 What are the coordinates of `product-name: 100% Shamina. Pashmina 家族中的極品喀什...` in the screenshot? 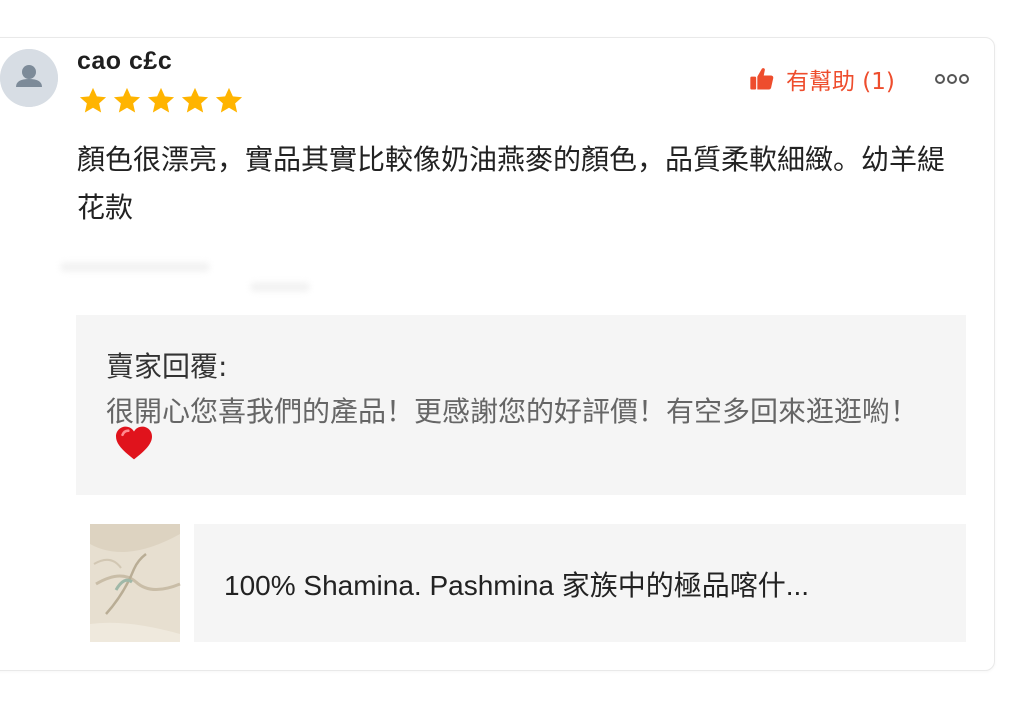 It's located at (517, 585).